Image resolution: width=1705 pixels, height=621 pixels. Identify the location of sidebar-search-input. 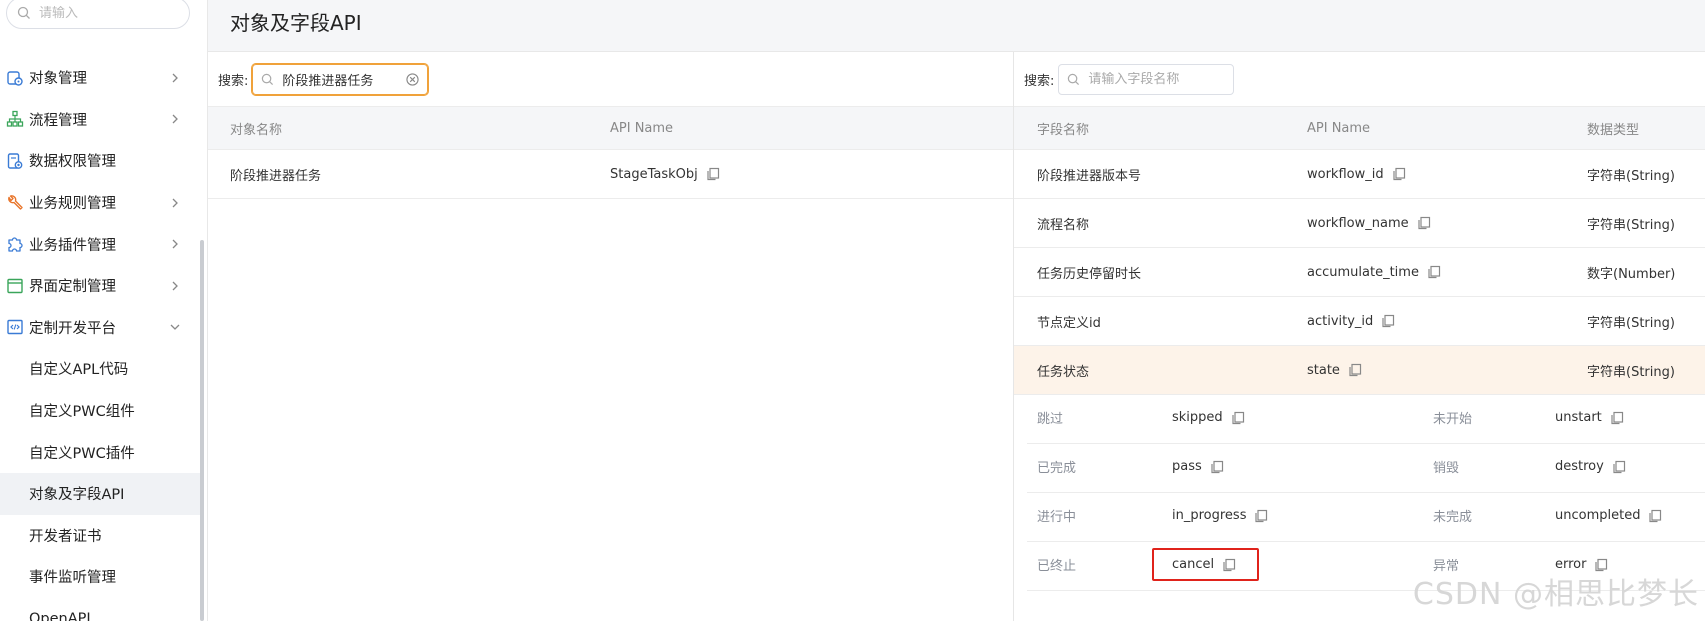
(109, 13).